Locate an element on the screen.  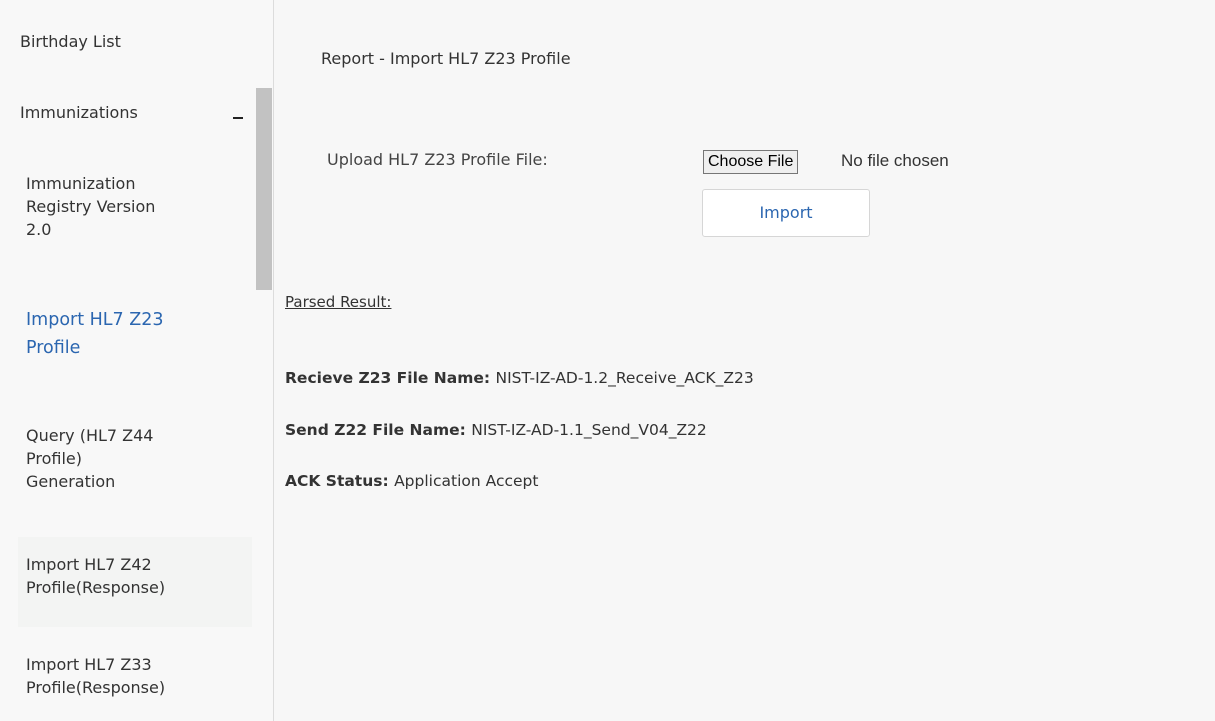
result-key: Send Z22 File Name: is located at coordinates (378, 430).